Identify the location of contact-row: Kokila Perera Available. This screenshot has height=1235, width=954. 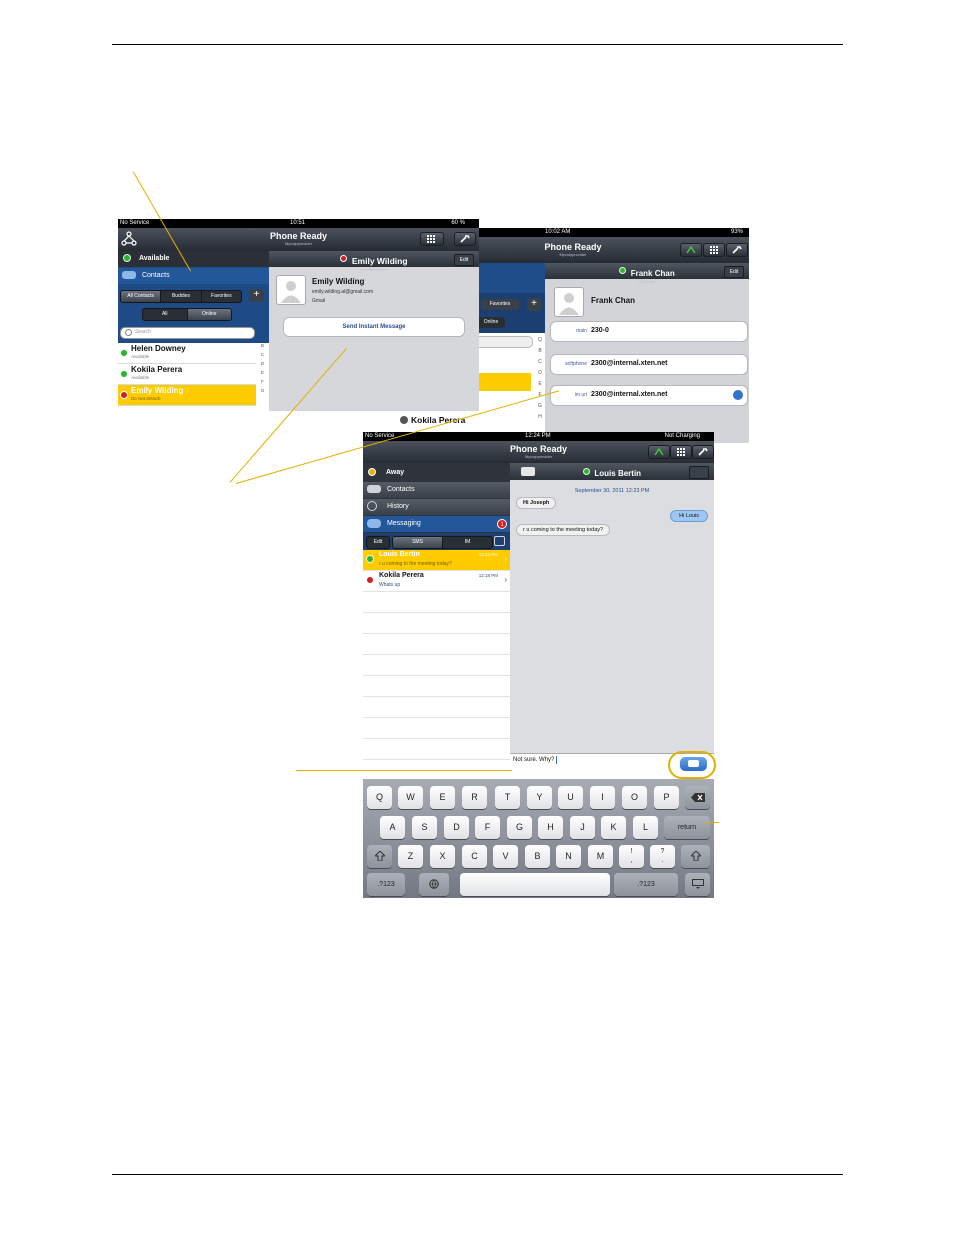
(187, 374).